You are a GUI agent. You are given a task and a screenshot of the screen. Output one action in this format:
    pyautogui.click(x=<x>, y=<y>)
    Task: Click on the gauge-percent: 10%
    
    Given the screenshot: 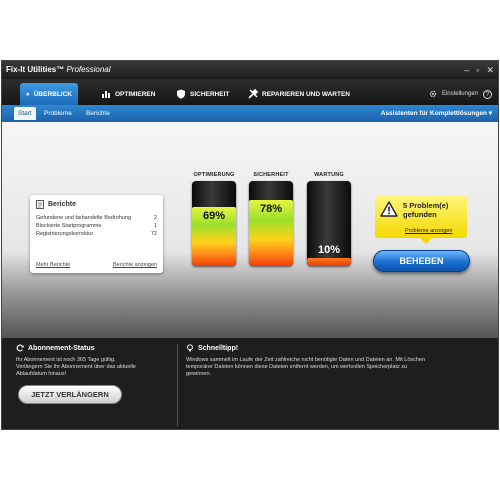 What is the action you would take?
    pyautogui.click(x=329, y=250)
    